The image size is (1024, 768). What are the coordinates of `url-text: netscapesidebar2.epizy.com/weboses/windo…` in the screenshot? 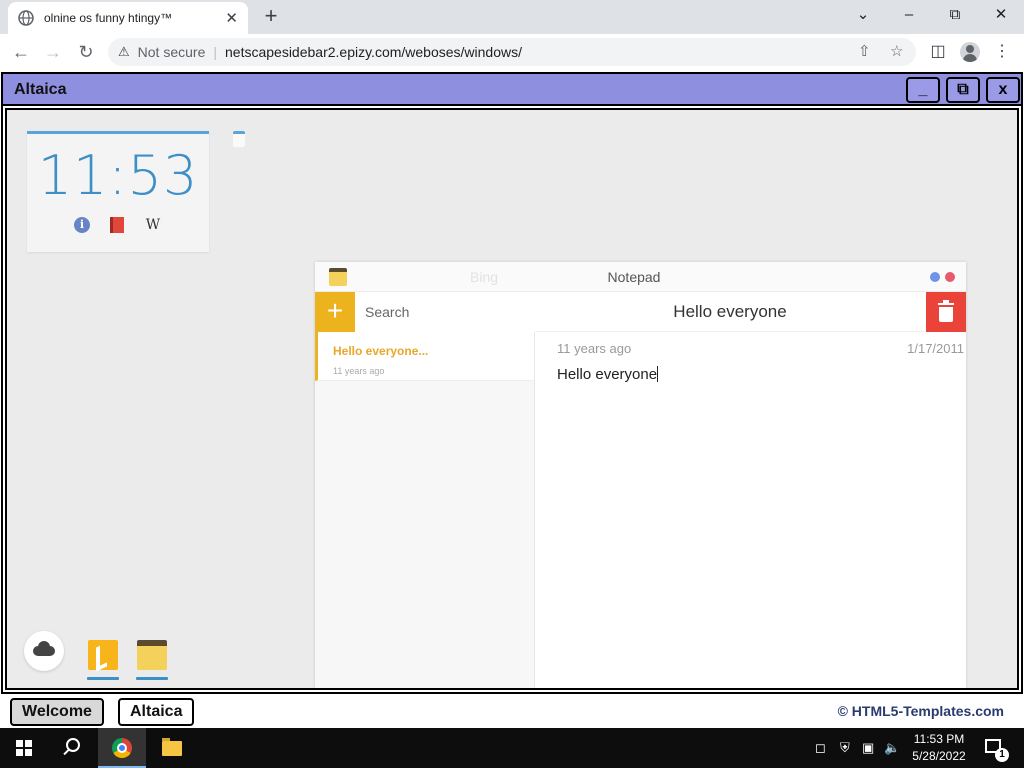 It's located at (373, 52).